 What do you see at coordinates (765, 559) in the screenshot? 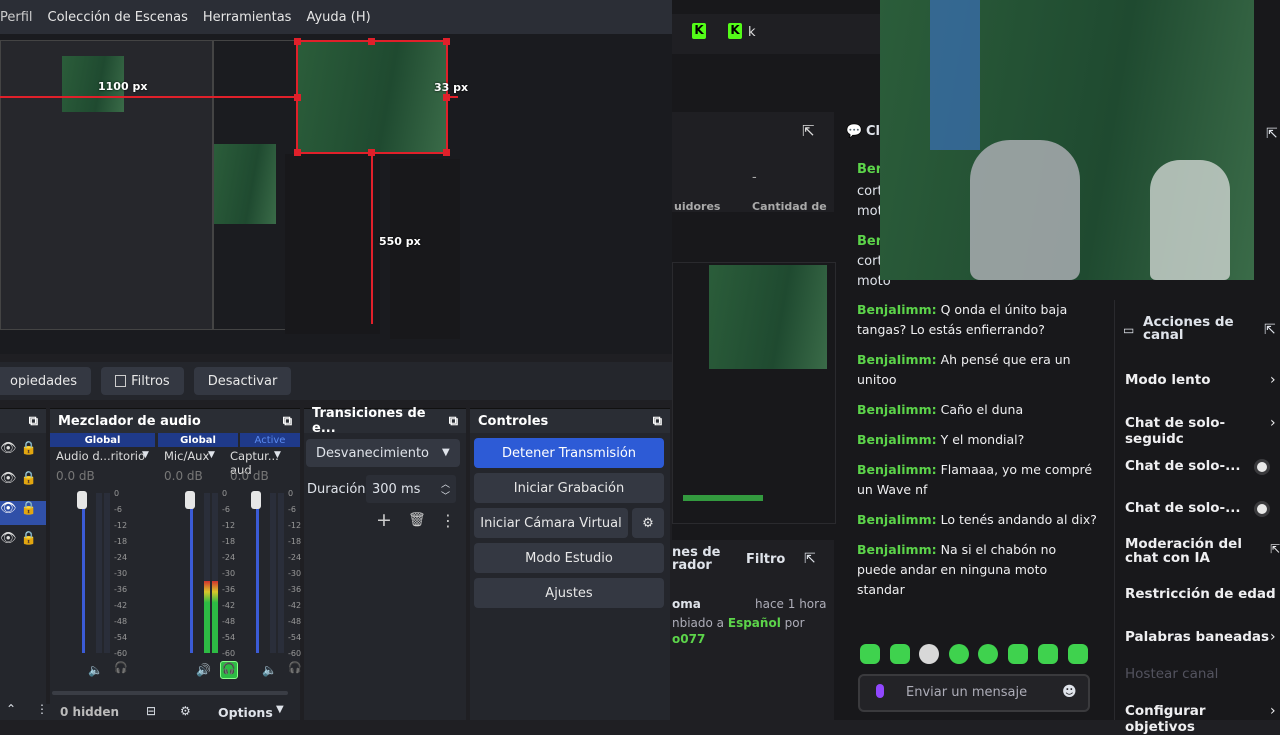
I see `activity-filter: Filtro` at bounding box center [765, 559].